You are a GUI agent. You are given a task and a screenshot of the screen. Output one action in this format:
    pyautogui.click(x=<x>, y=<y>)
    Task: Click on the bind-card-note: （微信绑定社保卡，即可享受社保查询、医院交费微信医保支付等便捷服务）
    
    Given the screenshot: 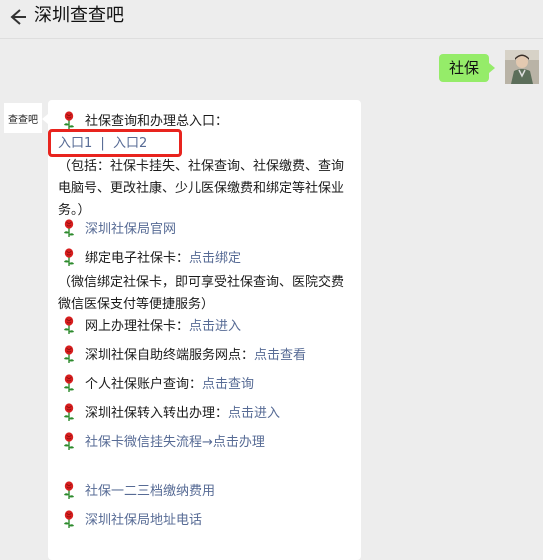 What is the action you would take?
    pyautogui.click(x=201, y=293)
    